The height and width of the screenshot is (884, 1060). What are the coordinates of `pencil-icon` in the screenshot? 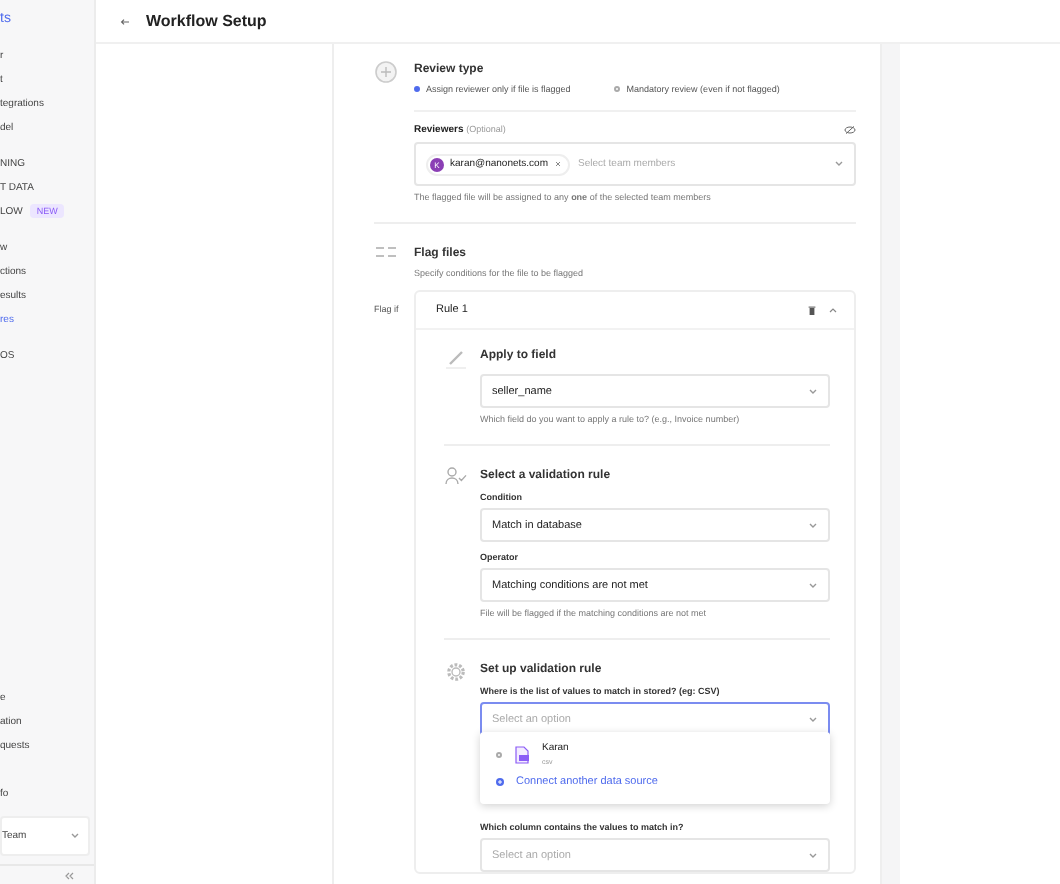 It's located at (456, 358).